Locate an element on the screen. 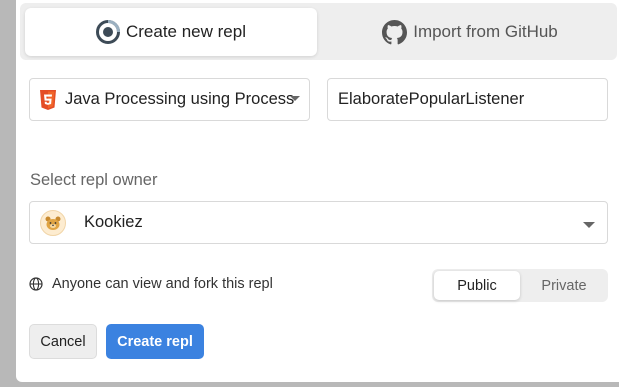  globe-icon is located at coordinates (36, 284).